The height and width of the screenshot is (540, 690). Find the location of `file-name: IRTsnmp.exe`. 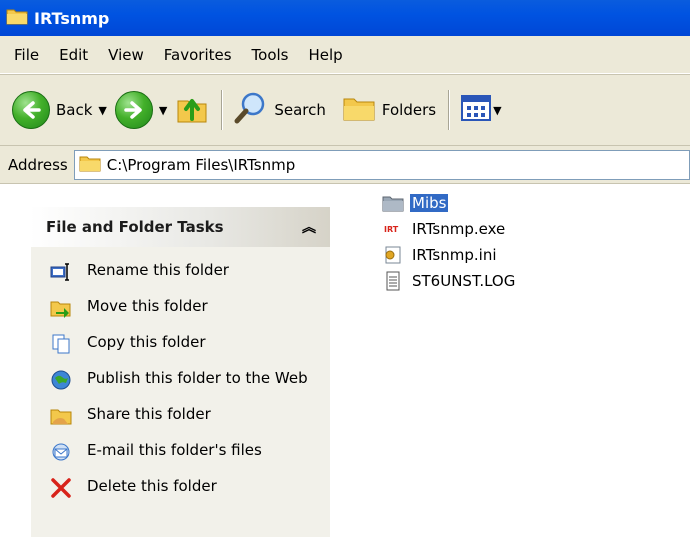

file-name: IRTsnmp.exe is located at coordinates (459, 229).